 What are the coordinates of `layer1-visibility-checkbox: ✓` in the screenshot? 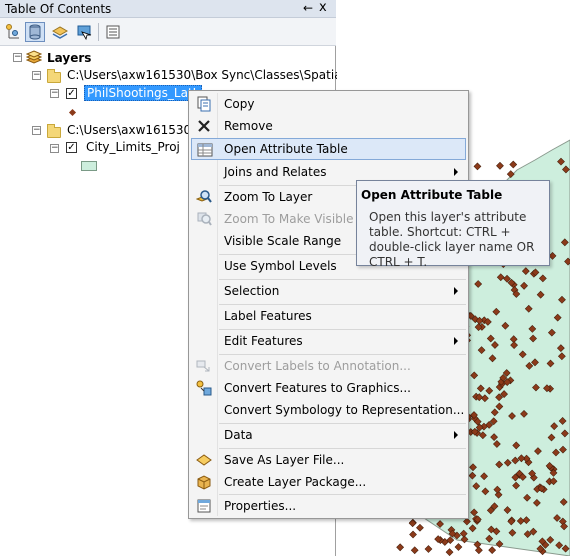 It's located at (71, 93).